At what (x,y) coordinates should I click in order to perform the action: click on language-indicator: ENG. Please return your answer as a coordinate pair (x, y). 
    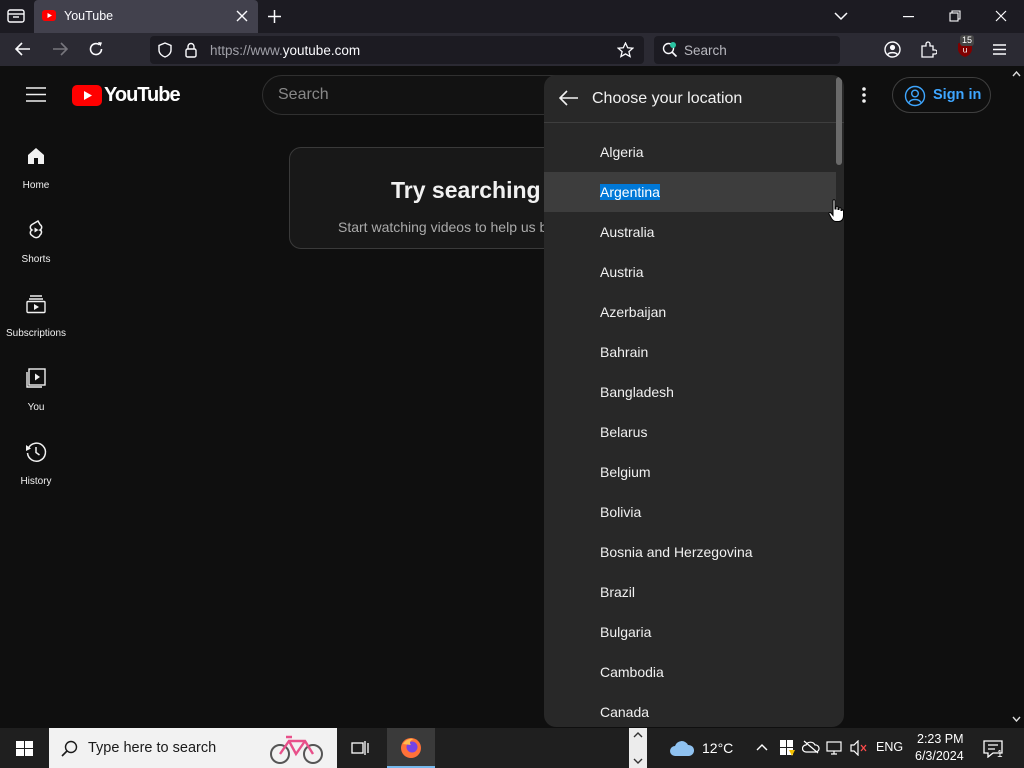
    Looking at the image, I should click on (889, 747).